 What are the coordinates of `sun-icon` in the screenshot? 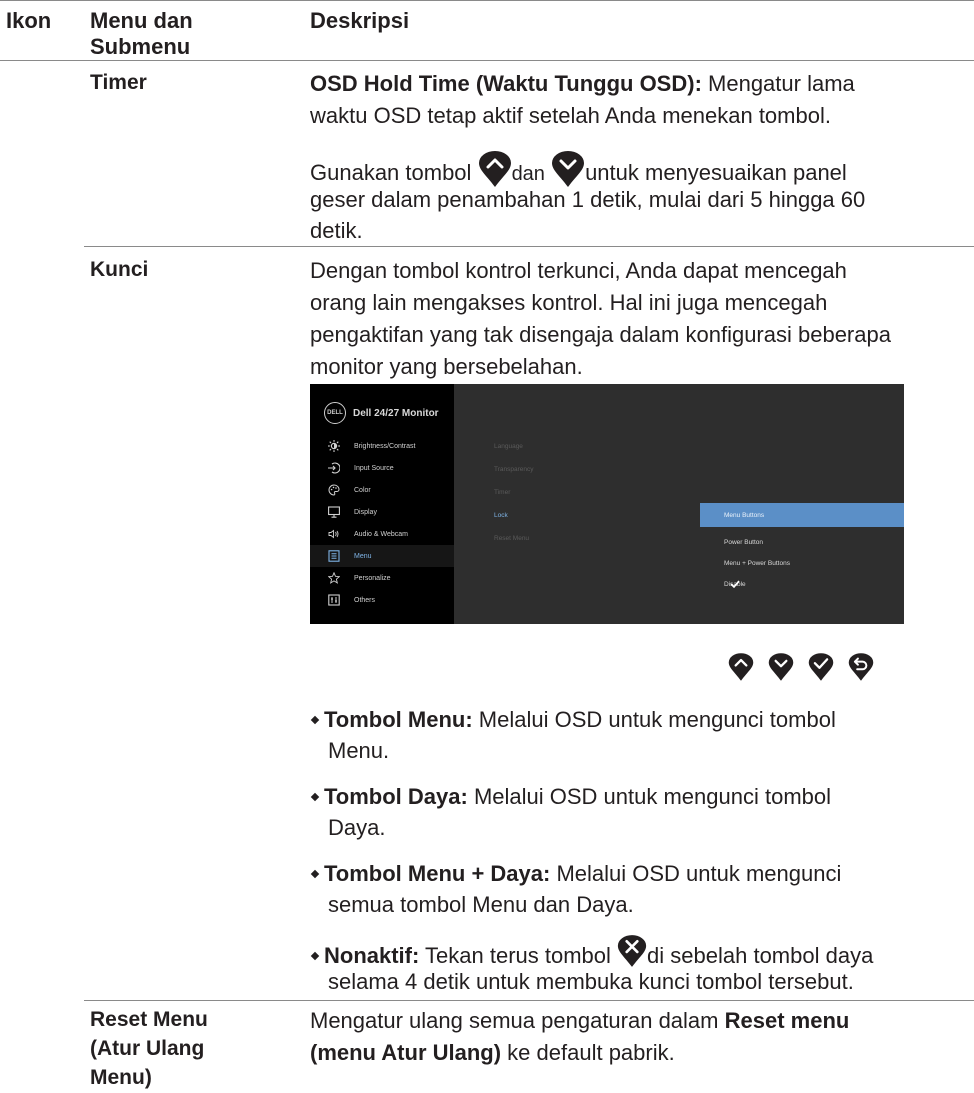 It's located at (334, 446).